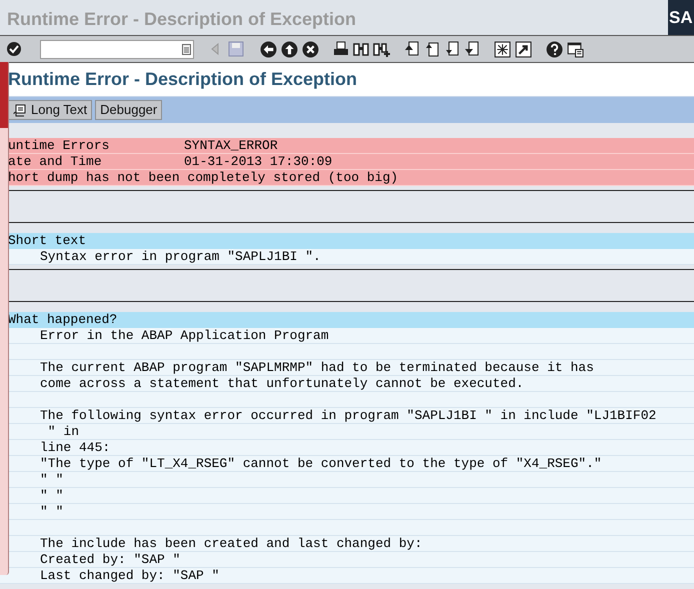 This screenshot has height=589, width=694. Describe the element at coordinates (180, 256) in the screenshot. I see `dump-text-line: Syntax error in program "SAPLJ1BI ".` at that location.